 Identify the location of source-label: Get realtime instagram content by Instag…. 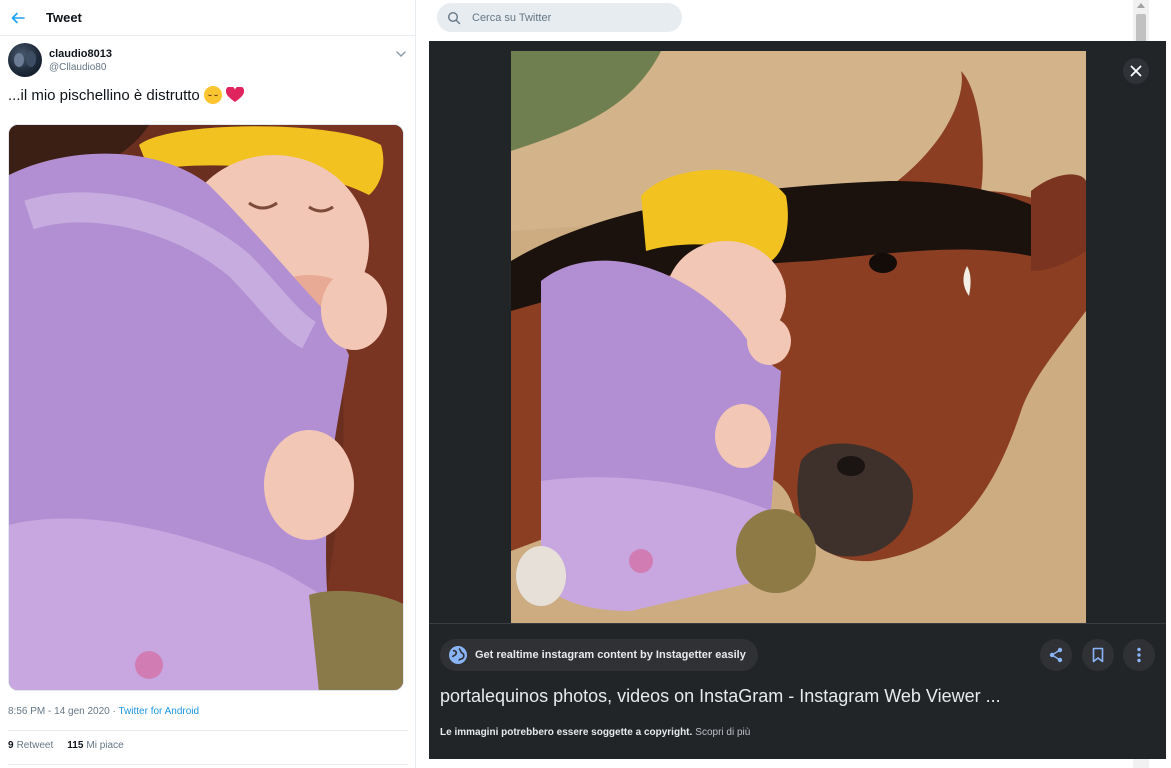
(610, 655).